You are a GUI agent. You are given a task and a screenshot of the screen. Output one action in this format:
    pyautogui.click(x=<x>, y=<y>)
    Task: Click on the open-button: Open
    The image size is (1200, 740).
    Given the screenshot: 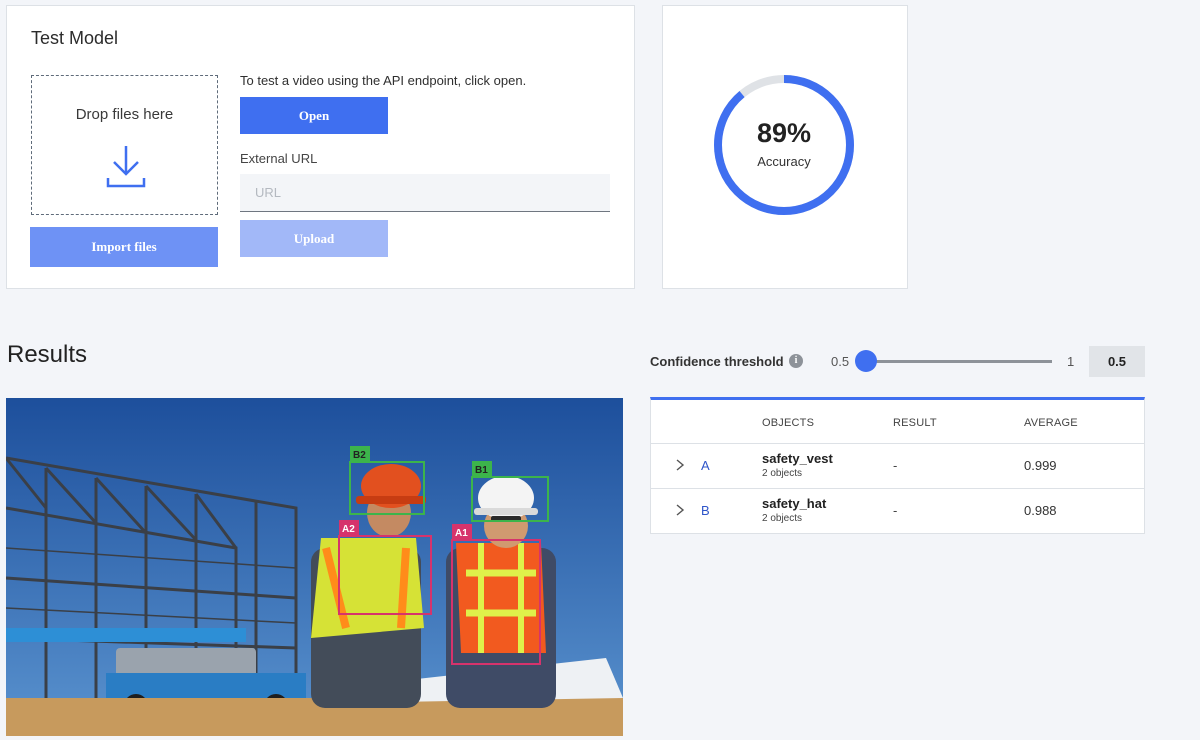 What is the action you would take?
    pyautogui.click(x=314, y=115)
    